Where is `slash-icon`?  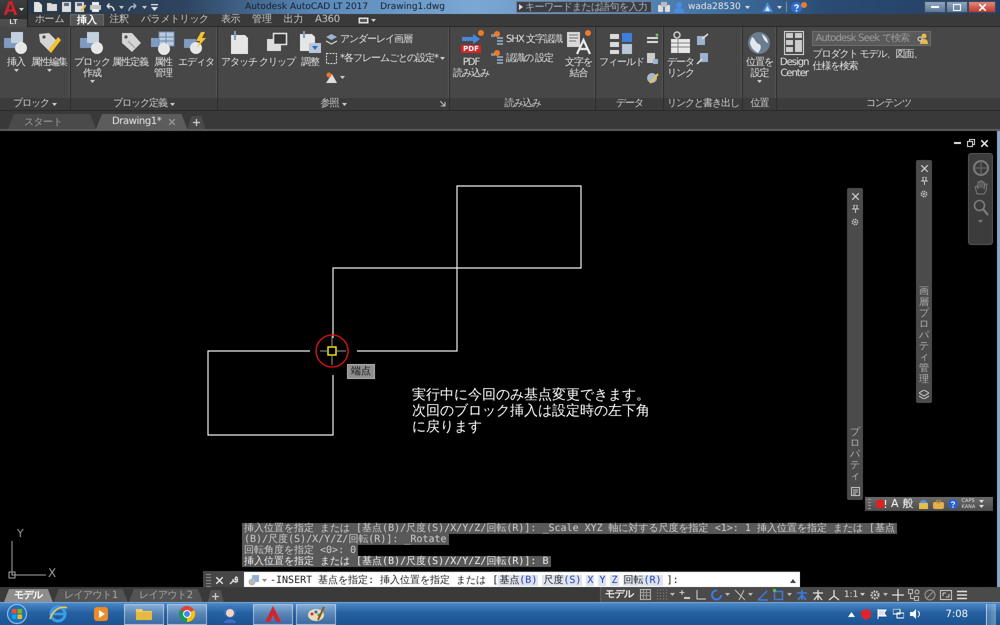
slash-icon is located at coordinates (740, 594).